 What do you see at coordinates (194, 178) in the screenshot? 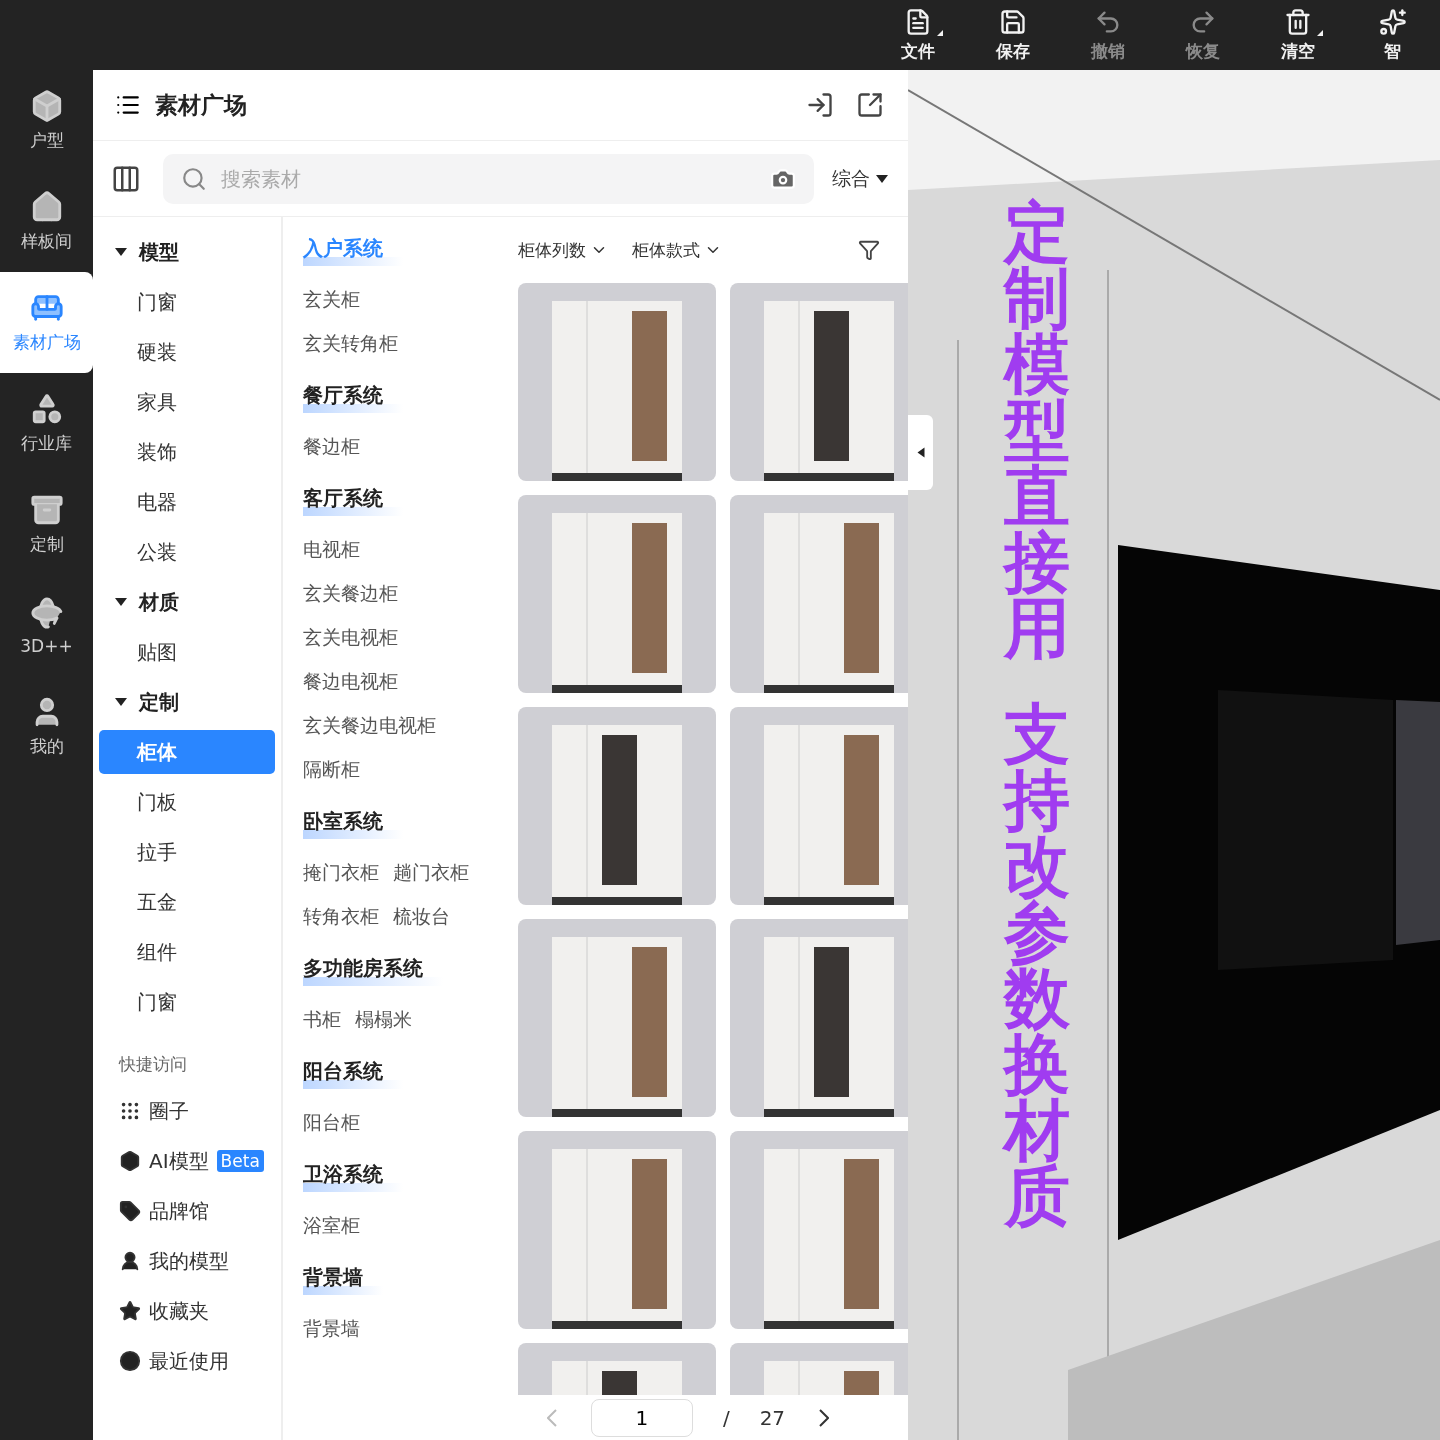
I see `search-icon` at bounding box center [194, 178].